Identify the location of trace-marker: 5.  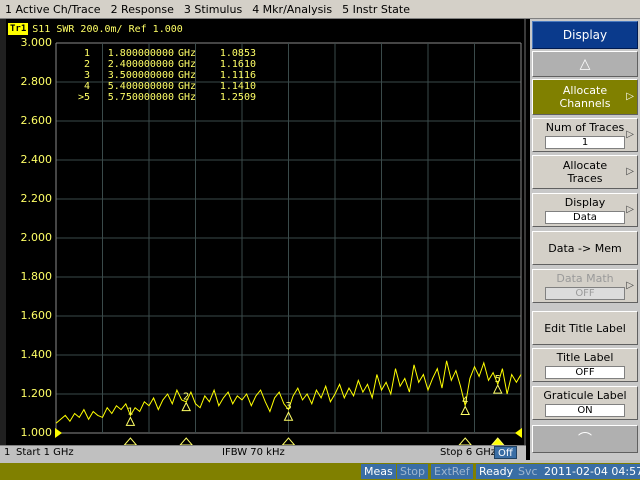
(497, 384).